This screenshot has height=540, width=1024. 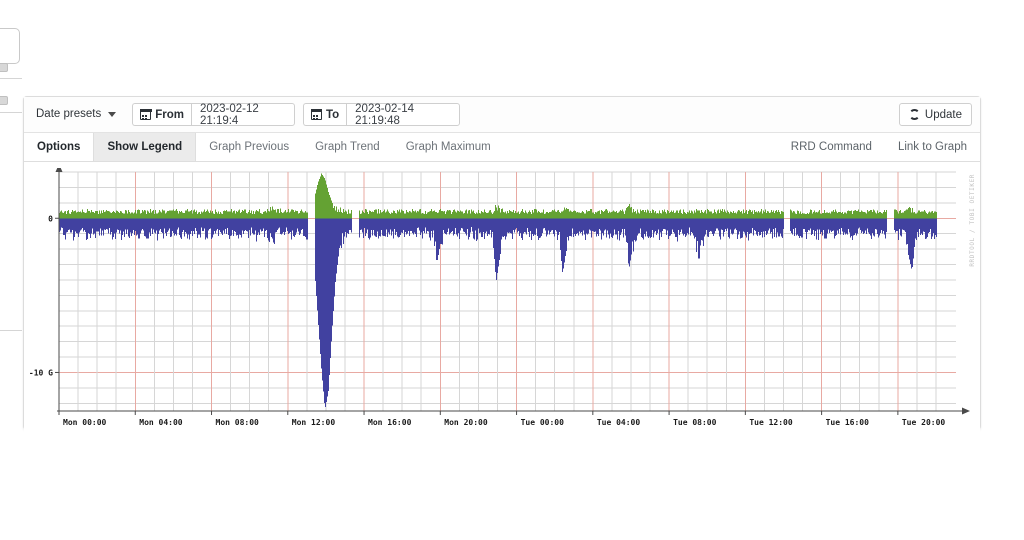 What do you see at coordinates (314, 422) in the screenshot?
I see `svg-text: Mon 12:00` at bounding box center [314, 422].